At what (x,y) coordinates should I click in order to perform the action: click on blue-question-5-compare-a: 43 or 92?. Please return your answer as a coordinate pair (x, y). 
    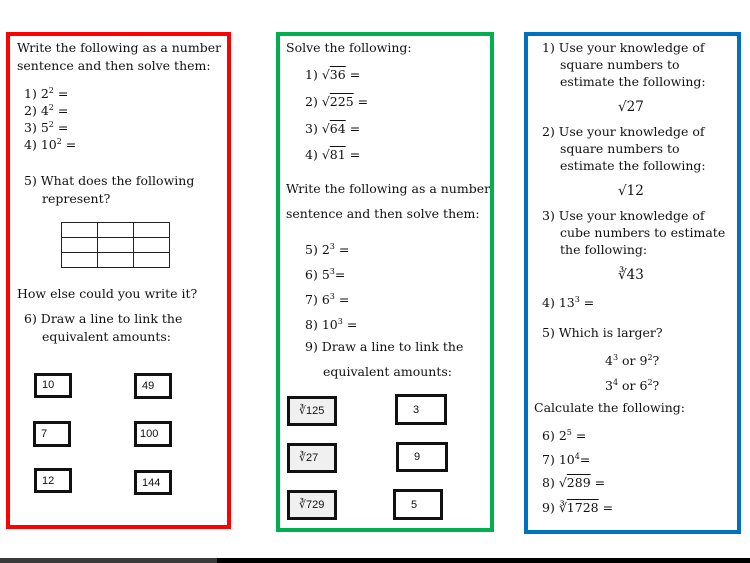
    Looking at the image, I should click on (632, 359).